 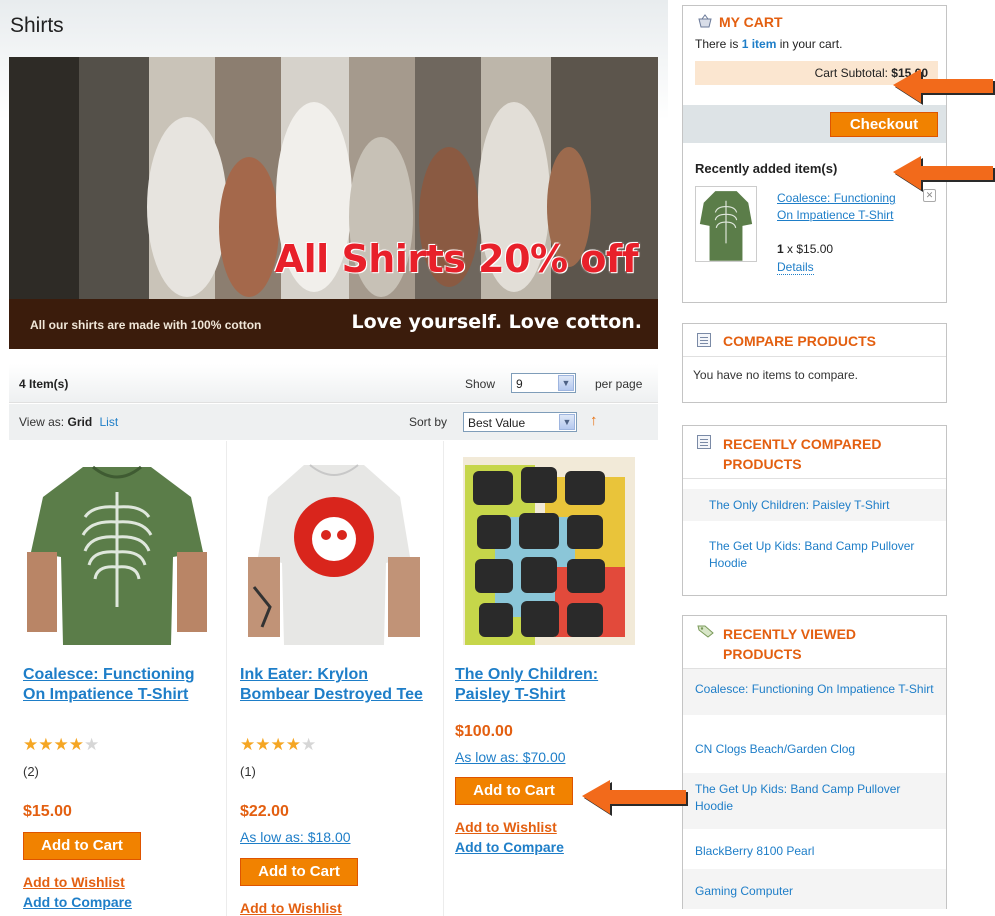 What do you see at coordinates (809, 44) in the screenshot?
I see `cart-text-after: in your cart.` at bounding box center [809, 44].